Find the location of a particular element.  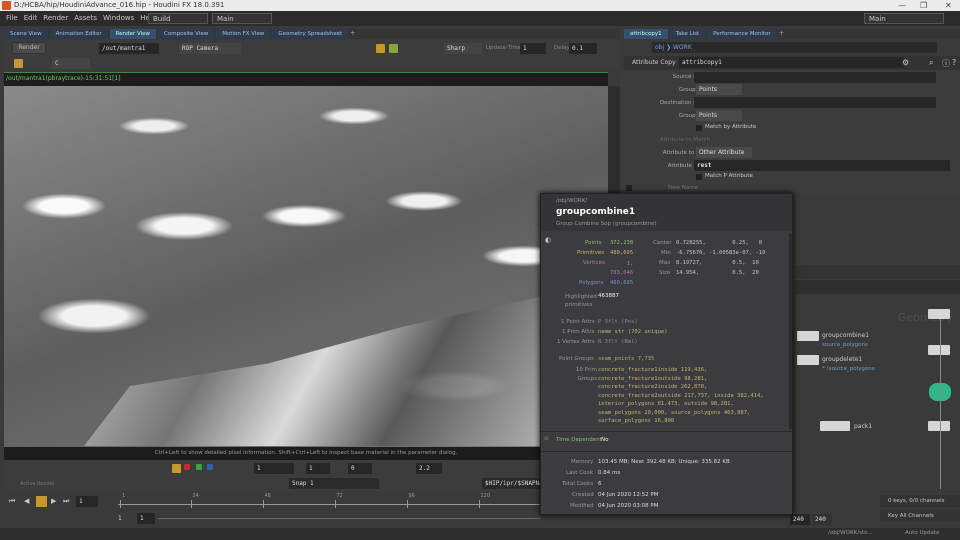

start-frame2-field: 1 is located at coordinates (146, 518).